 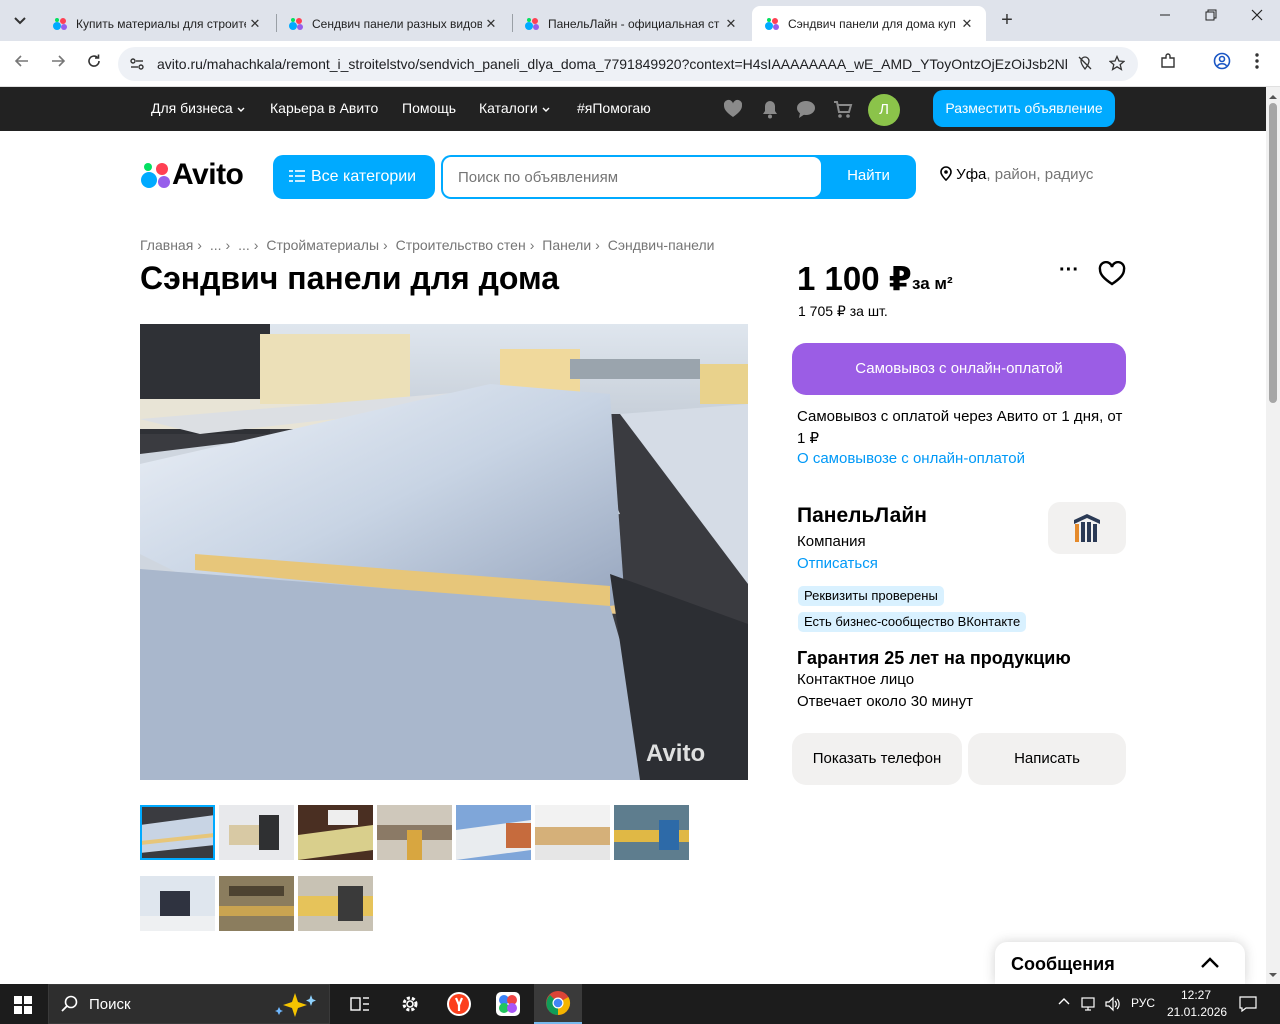 What do you see at coordinates (1196, 995) in the screenshot?
I see `clock-time: 12:27` at bounding box center [1196, 995].